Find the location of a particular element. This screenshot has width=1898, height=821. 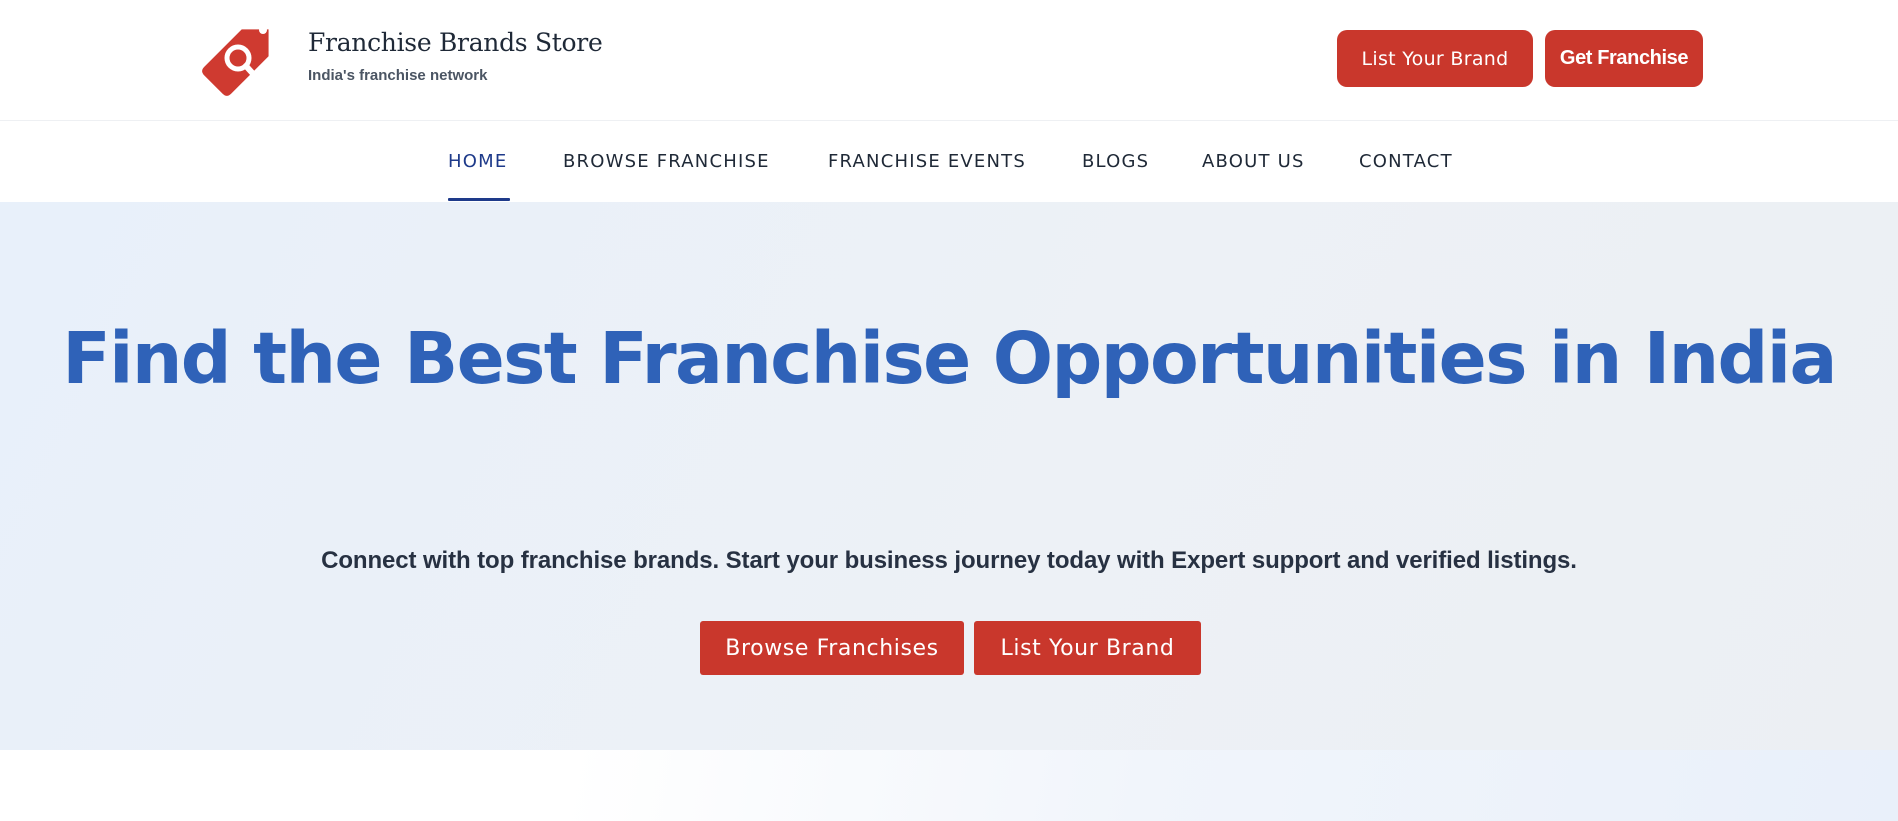

brand-tagline: India's franchise network is located at coordinates (398, 75).